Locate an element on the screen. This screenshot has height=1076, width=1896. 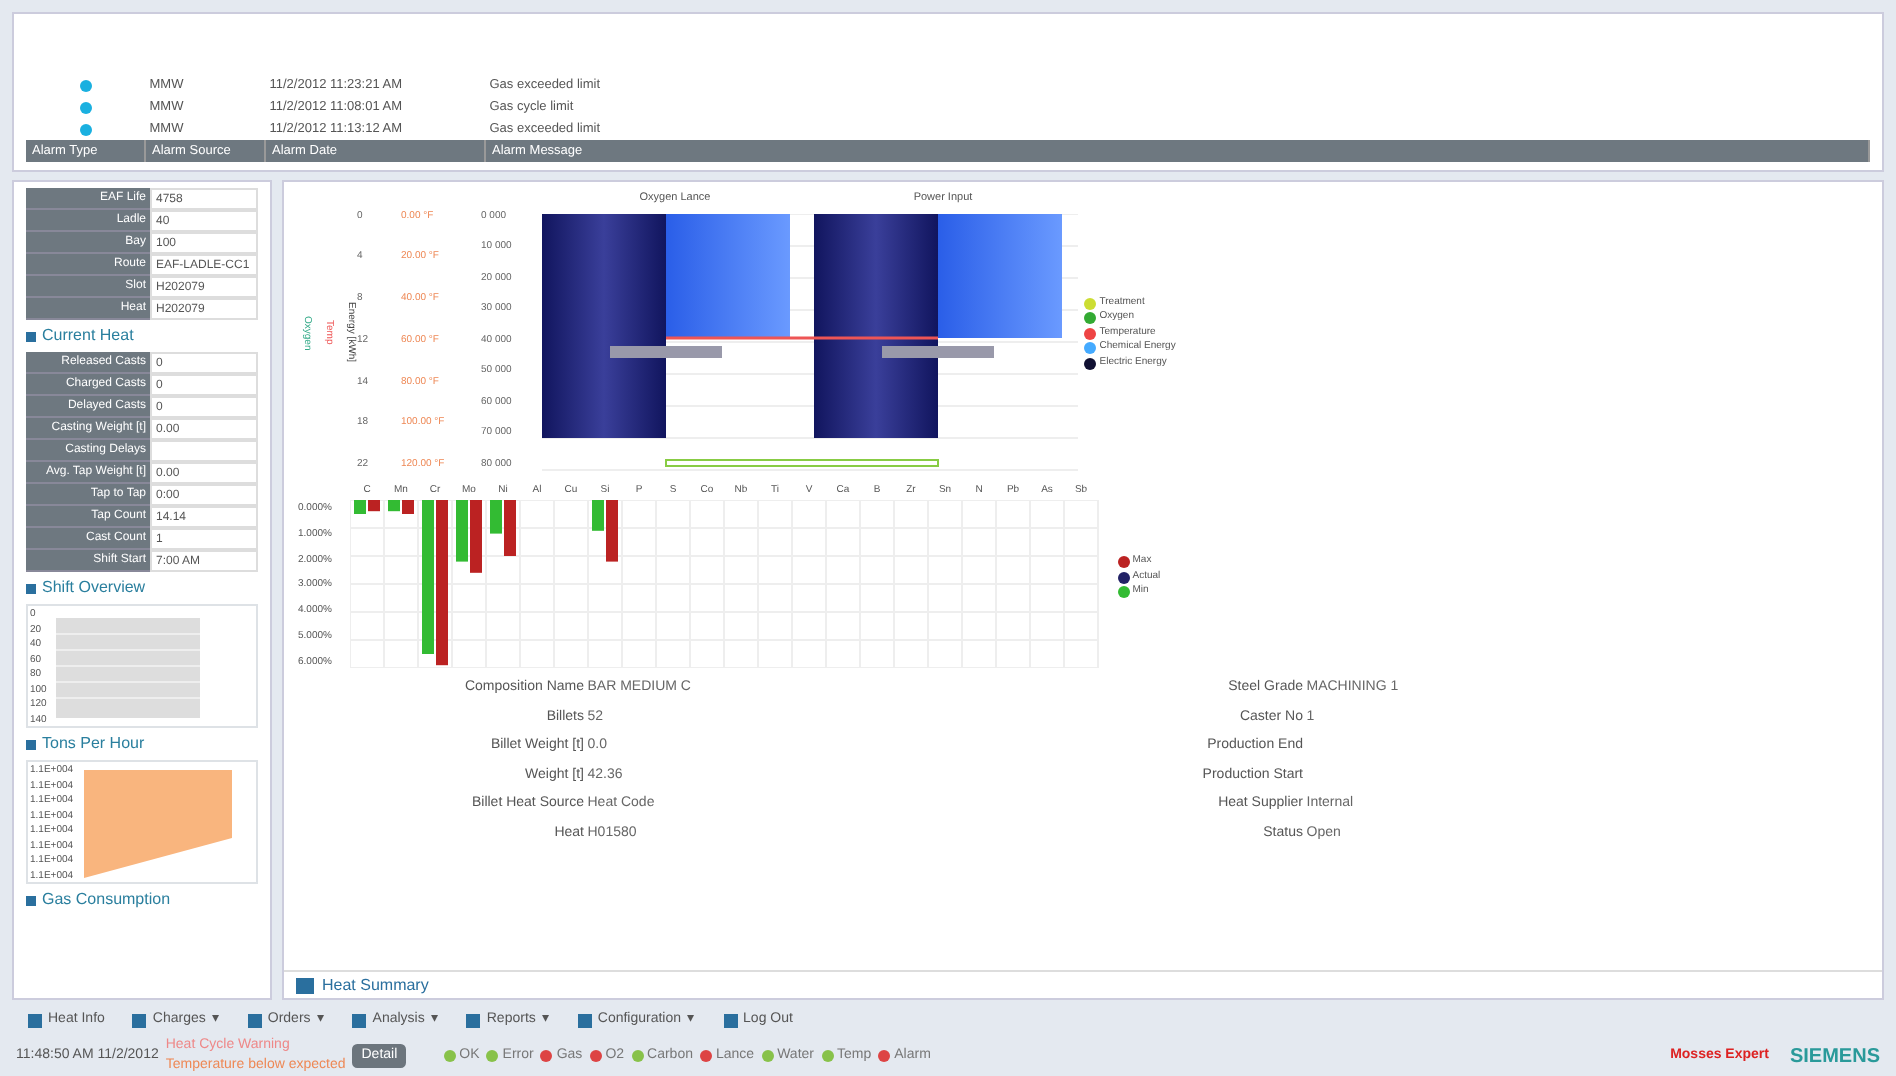
panel-title: Heat Summary is located at coordinates (375, 985).